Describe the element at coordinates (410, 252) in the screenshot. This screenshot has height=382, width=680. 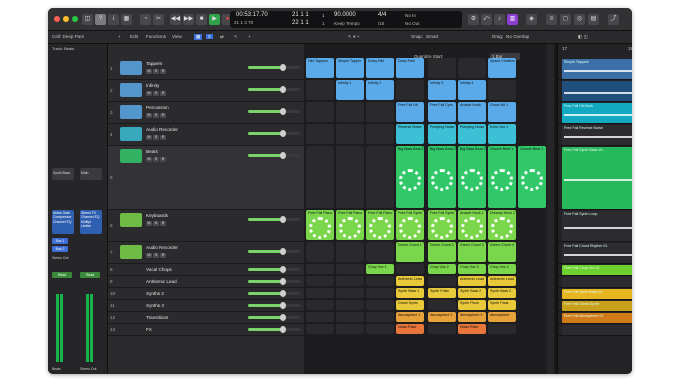
I see `loop-cell: Green Chord 1` at that location.